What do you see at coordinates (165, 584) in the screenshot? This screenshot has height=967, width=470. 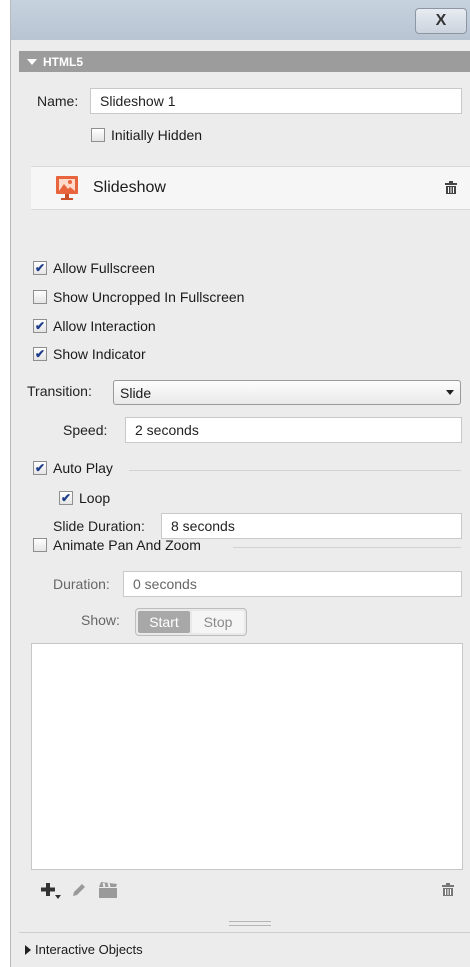 I see `duration-value: 0 seconds` at bounding box center [165, 584].